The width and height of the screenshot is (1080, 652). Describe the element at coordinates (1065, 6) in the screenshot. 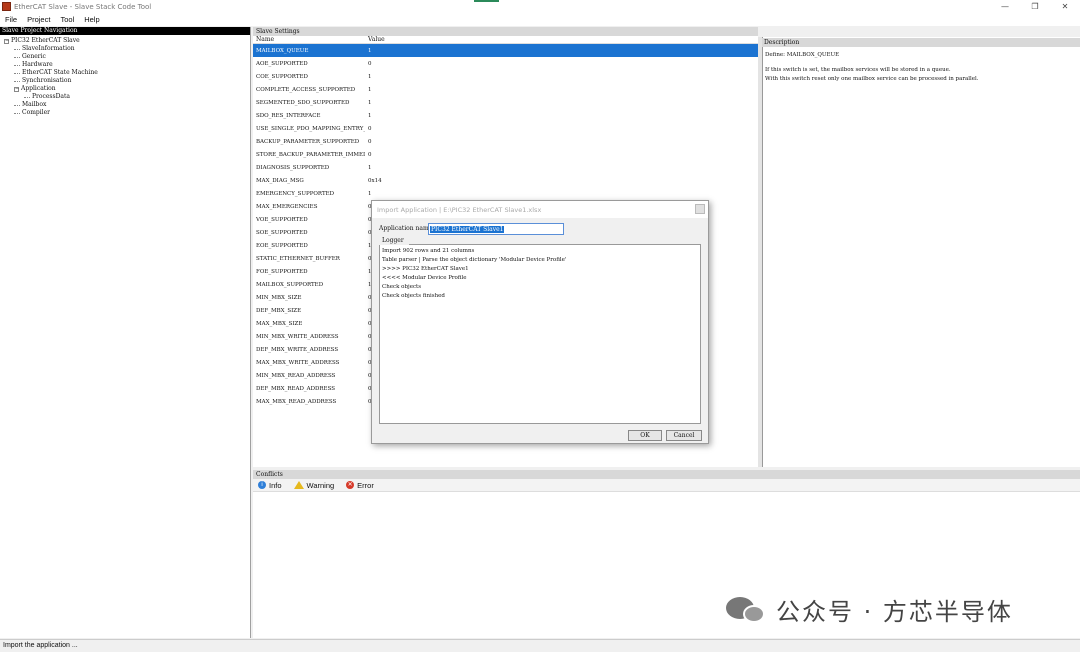

I see `close-button: ✕` at that location.